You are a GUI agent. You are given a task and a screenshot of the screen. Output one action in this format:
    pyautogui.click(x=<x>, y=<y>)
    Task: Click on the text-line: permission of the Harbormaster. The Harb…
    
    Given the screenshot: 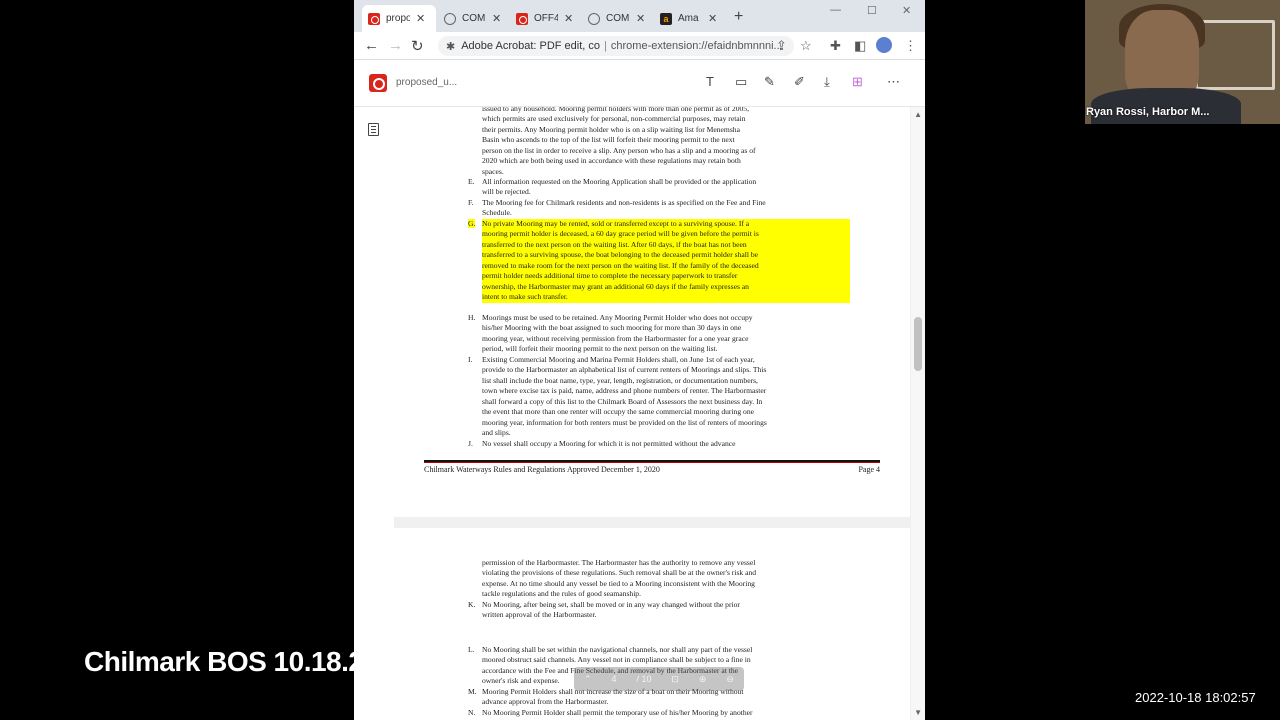 What is the action you would take?
    pyautogui.click(x=619, y=562)
    